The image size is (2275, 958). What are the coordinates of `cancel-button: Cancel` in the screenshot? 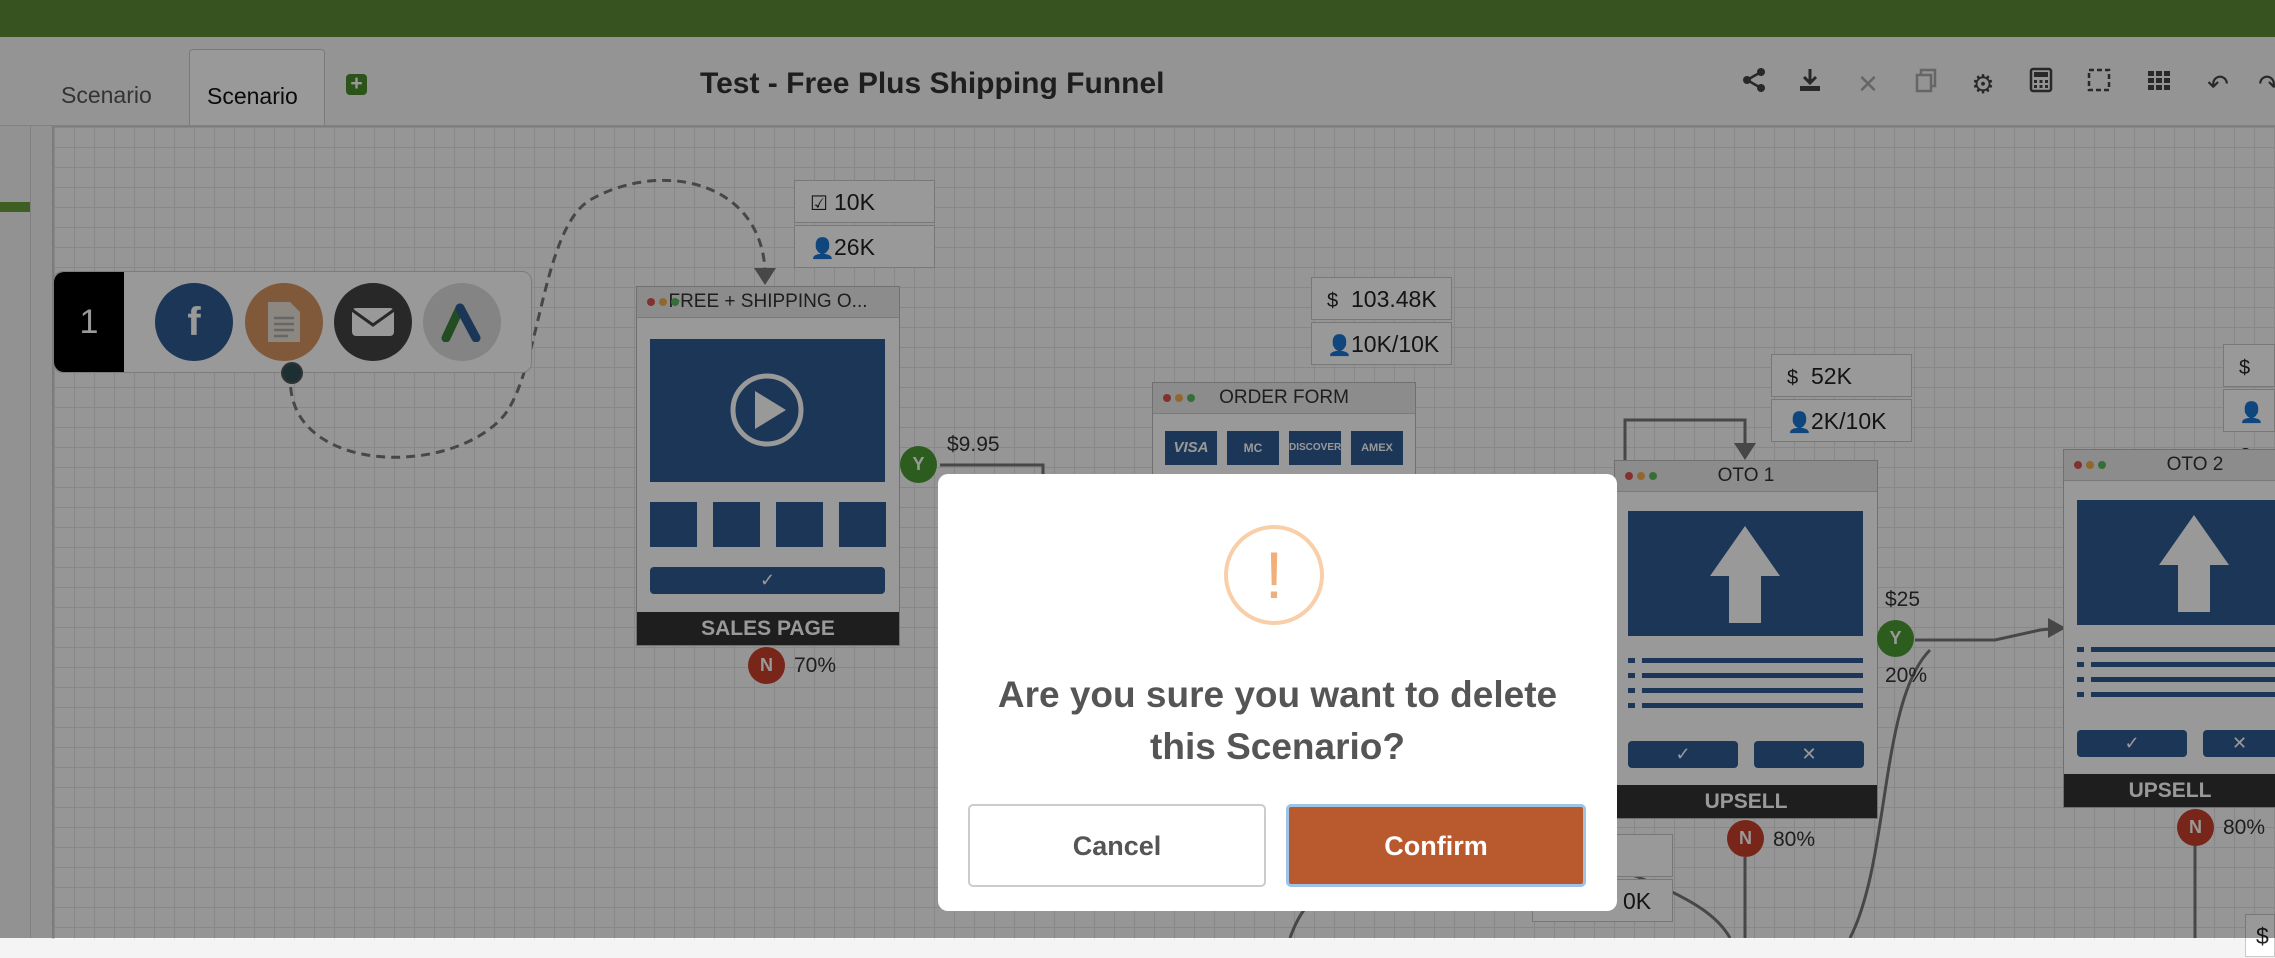 It's located at (1117, 845).